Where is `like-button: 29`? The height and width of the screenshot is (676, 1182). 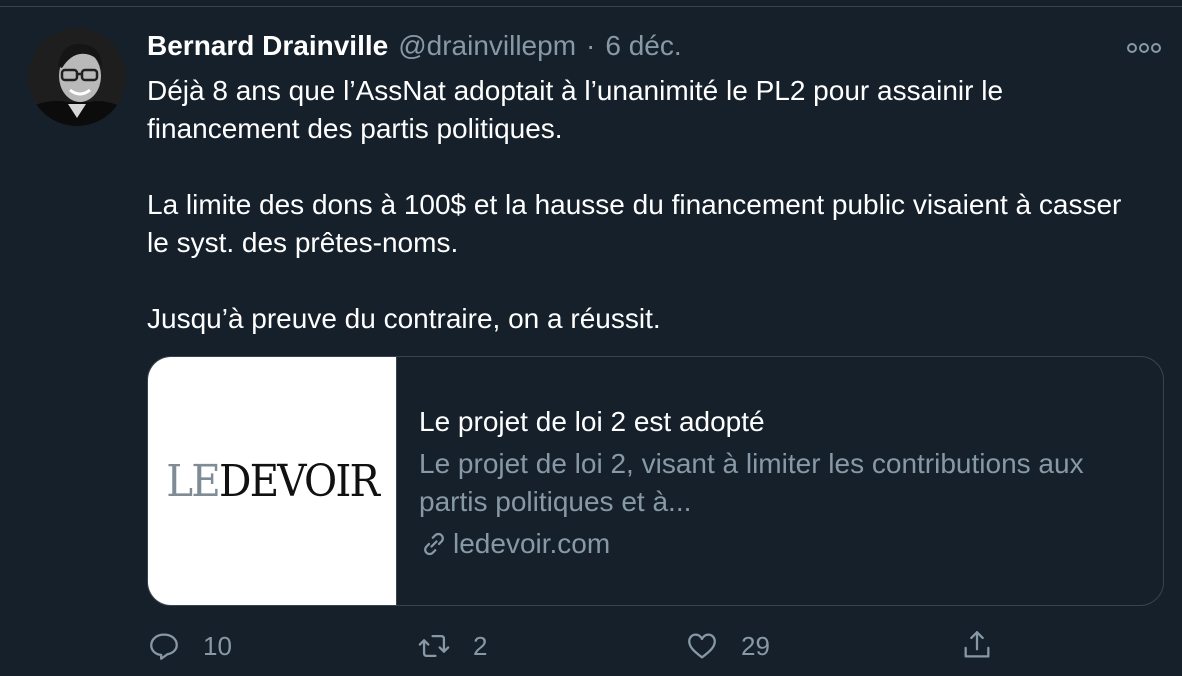 like-button: 29 is located at coordinates (727, 646).